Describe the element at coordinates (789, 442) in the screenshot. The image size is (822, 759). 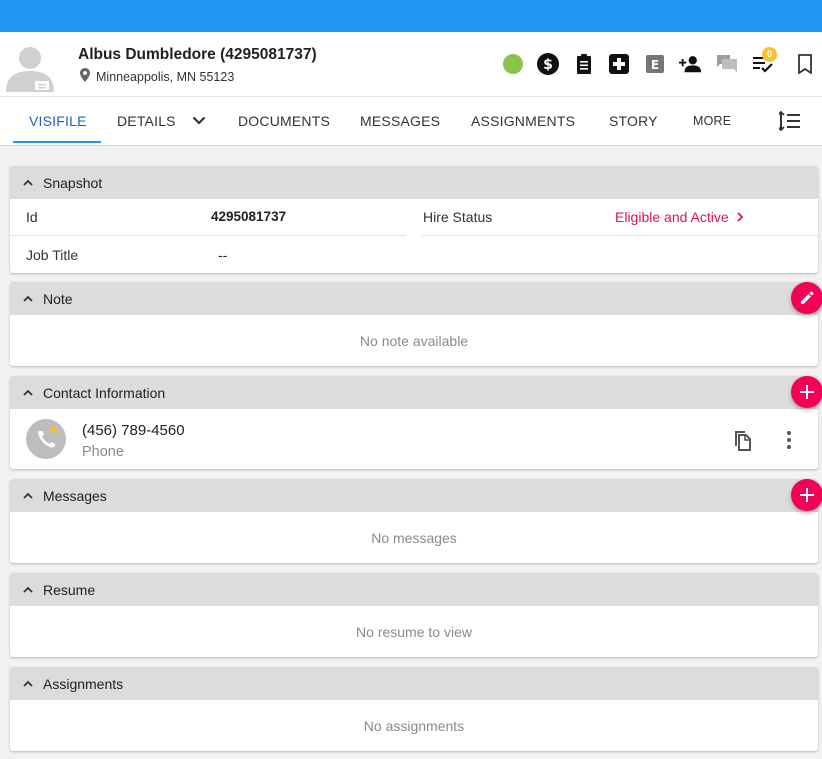
I see `more-vert-icon` at that location.